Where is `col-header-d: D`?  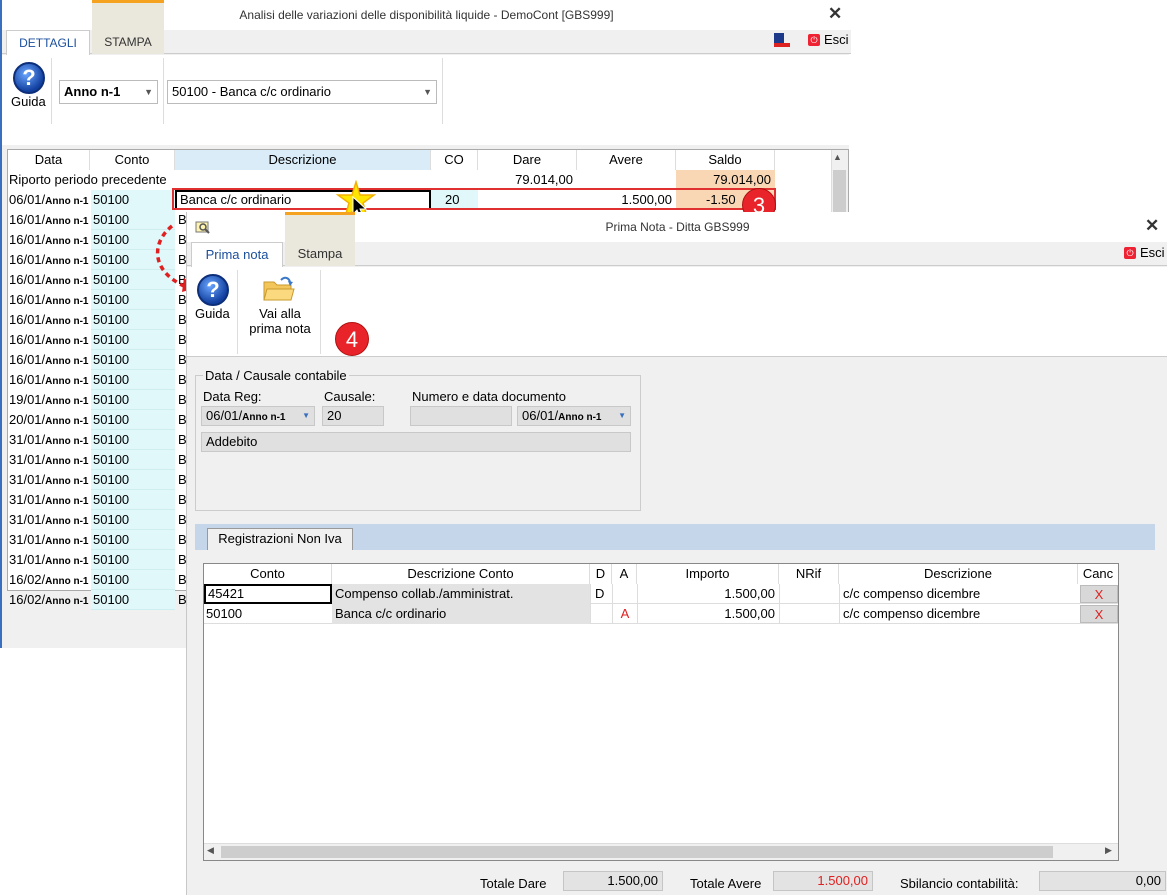 col-header-d: D is located at coordinates (601, 574).